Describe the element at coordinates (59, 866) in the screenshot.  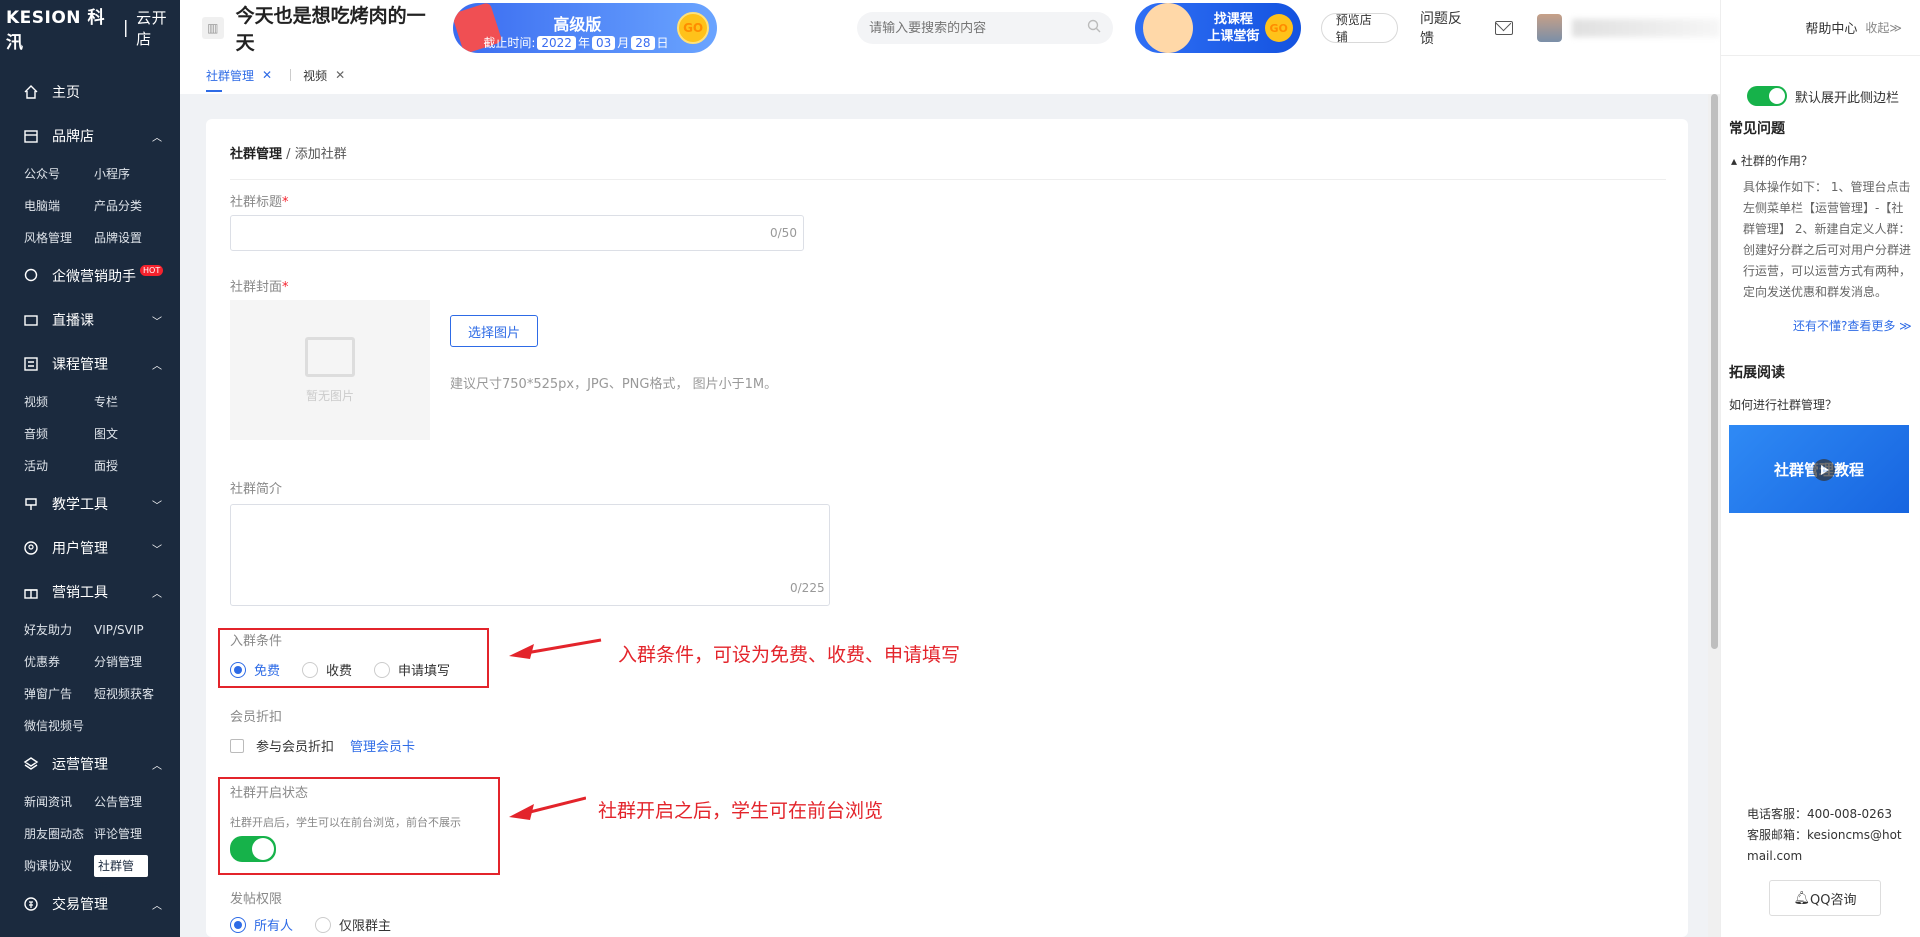
I see `nav-item: 购课协议` at that location.